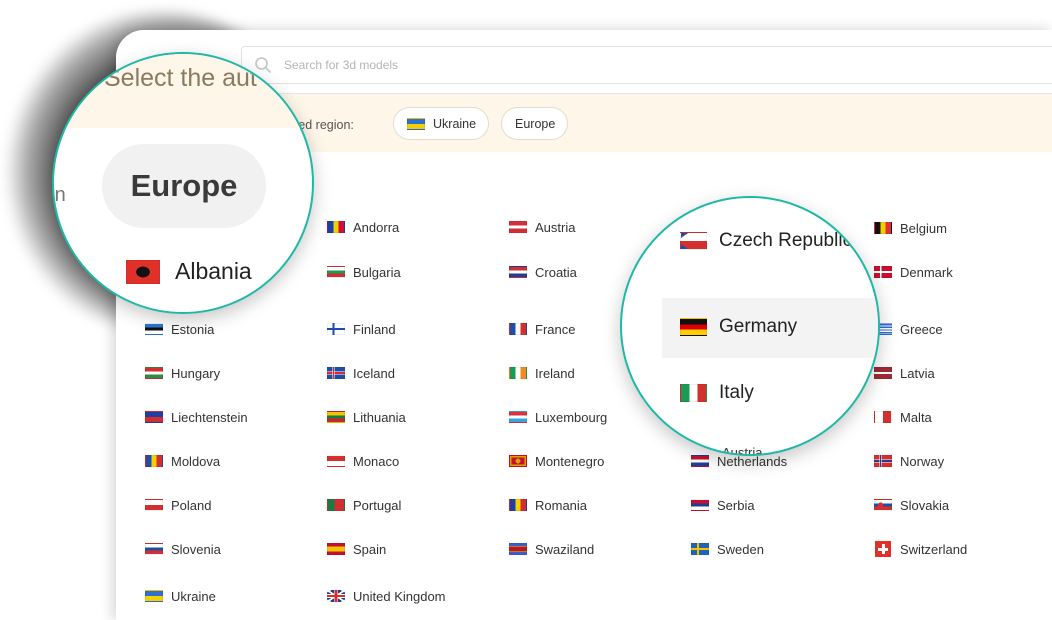 The width and height of the screenshot is (1052, 620). Describe the element at coordinates (926, 272) in the screenshot. I see `country-label: Denmark` at that location.